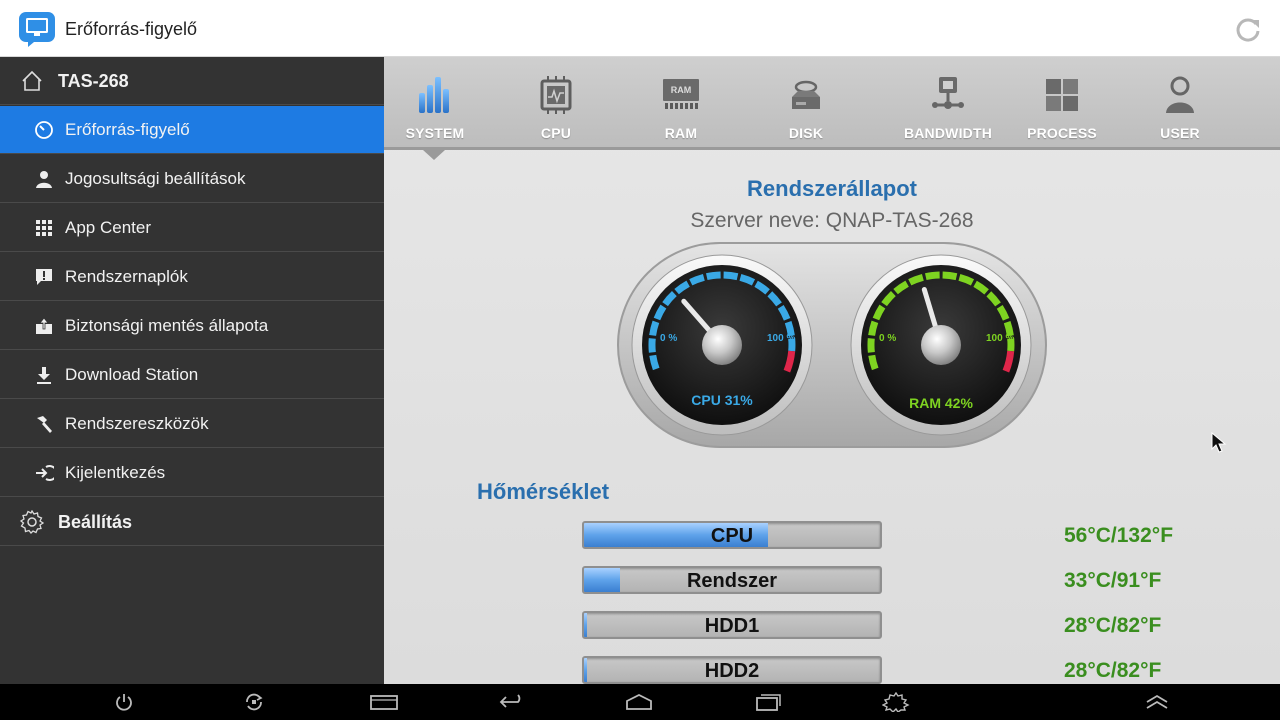 The height and width of the screenshot is (720, 1280). What do you see at coordinates (131, 29) in the screenshot?
I see `app-title: Erőforrás-figyelő` at bounding box center [131, 29].